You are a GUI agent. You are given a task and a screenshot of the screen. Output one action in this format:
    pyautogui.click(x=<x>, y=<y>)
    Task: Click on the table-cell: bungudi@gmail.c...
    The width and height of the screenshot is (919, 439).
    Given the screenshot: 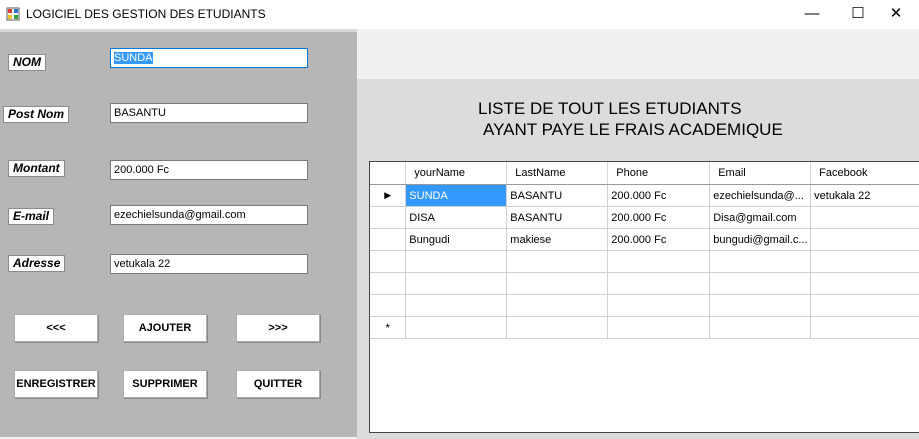 What is the action you would take?
    pyautogui.click(x=760, y=239)
    